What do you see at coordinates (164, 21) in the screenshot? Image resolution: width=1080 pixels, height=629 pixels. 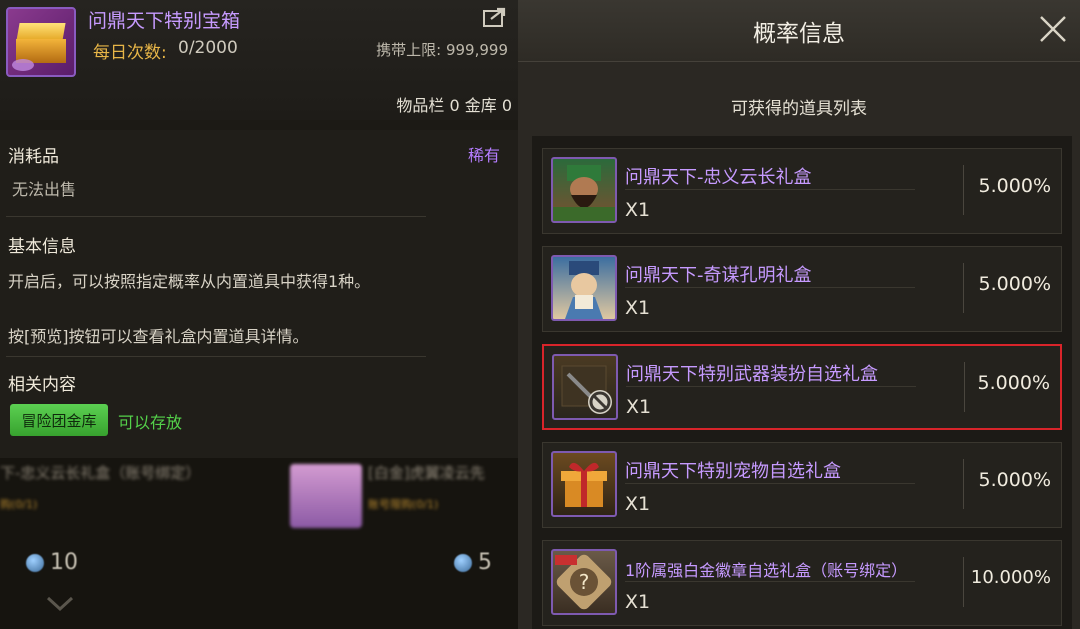 I see `item-name: 问鼎天下特别宝箱` at bounding box center [164, 21].